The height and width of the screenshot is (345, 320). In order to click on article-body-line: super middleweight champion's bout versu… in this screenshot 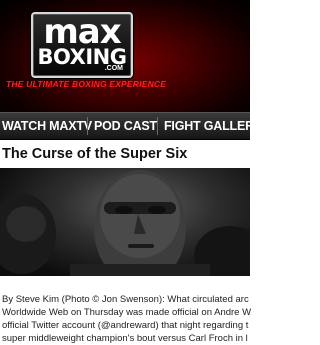, I will do `click(125, 338)`.